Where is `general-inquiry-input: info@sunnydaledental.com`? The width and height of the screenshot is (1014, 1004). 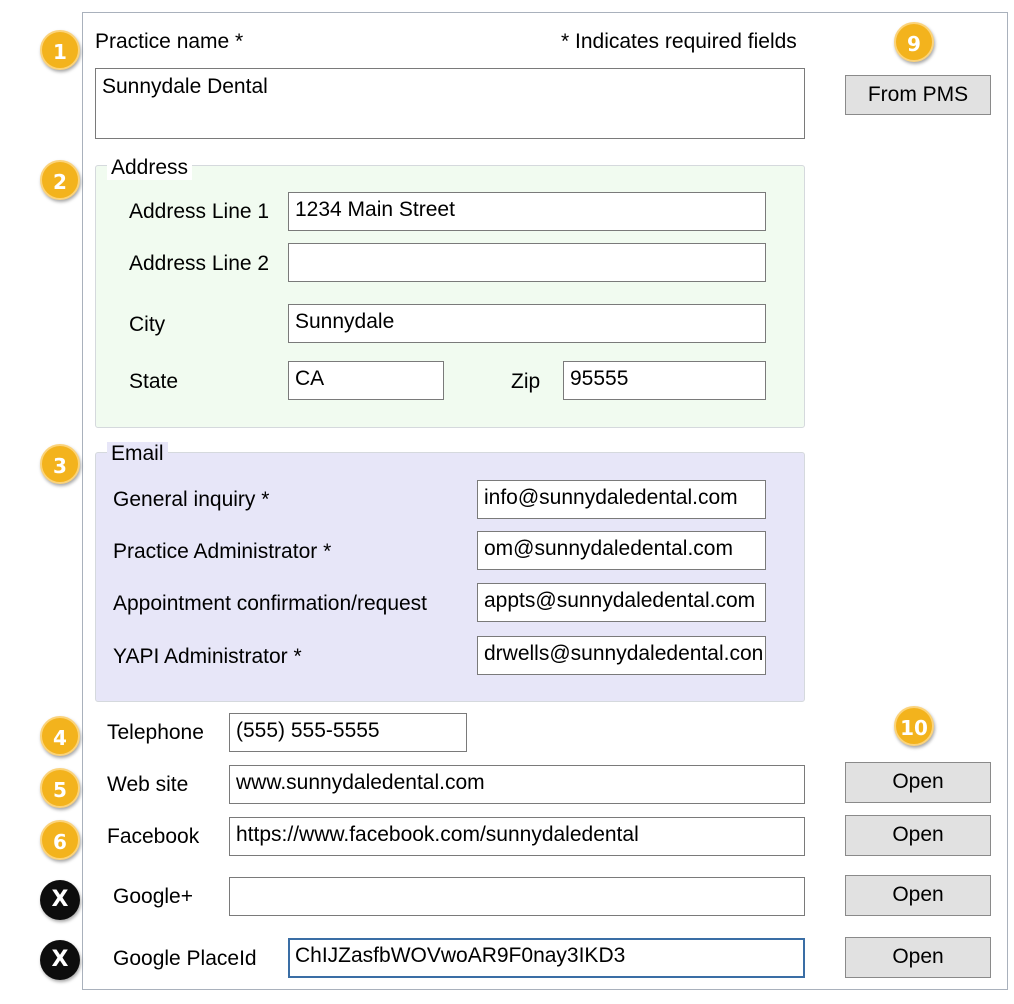
general-inquiry-input: info@sunnydaledental.com is located at coordinates (621, 499).